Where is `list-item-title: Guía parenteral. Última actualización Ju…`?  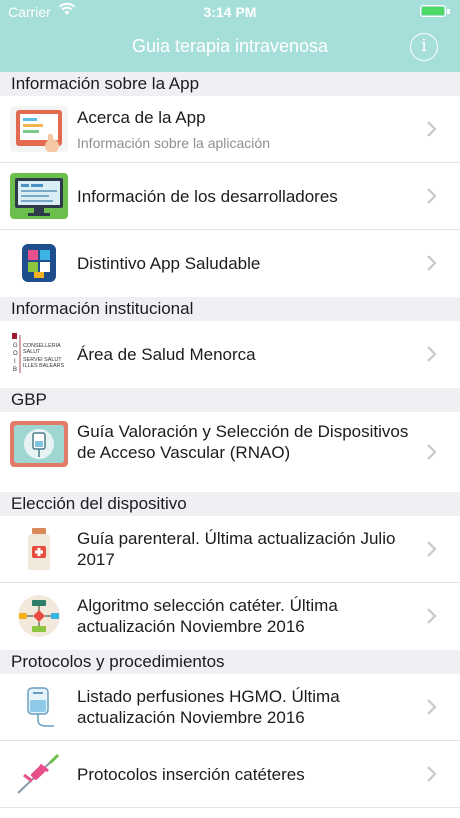 list-item-title: Guía parenteral. Última actualización Ju… is located at coordinates (236, 549).